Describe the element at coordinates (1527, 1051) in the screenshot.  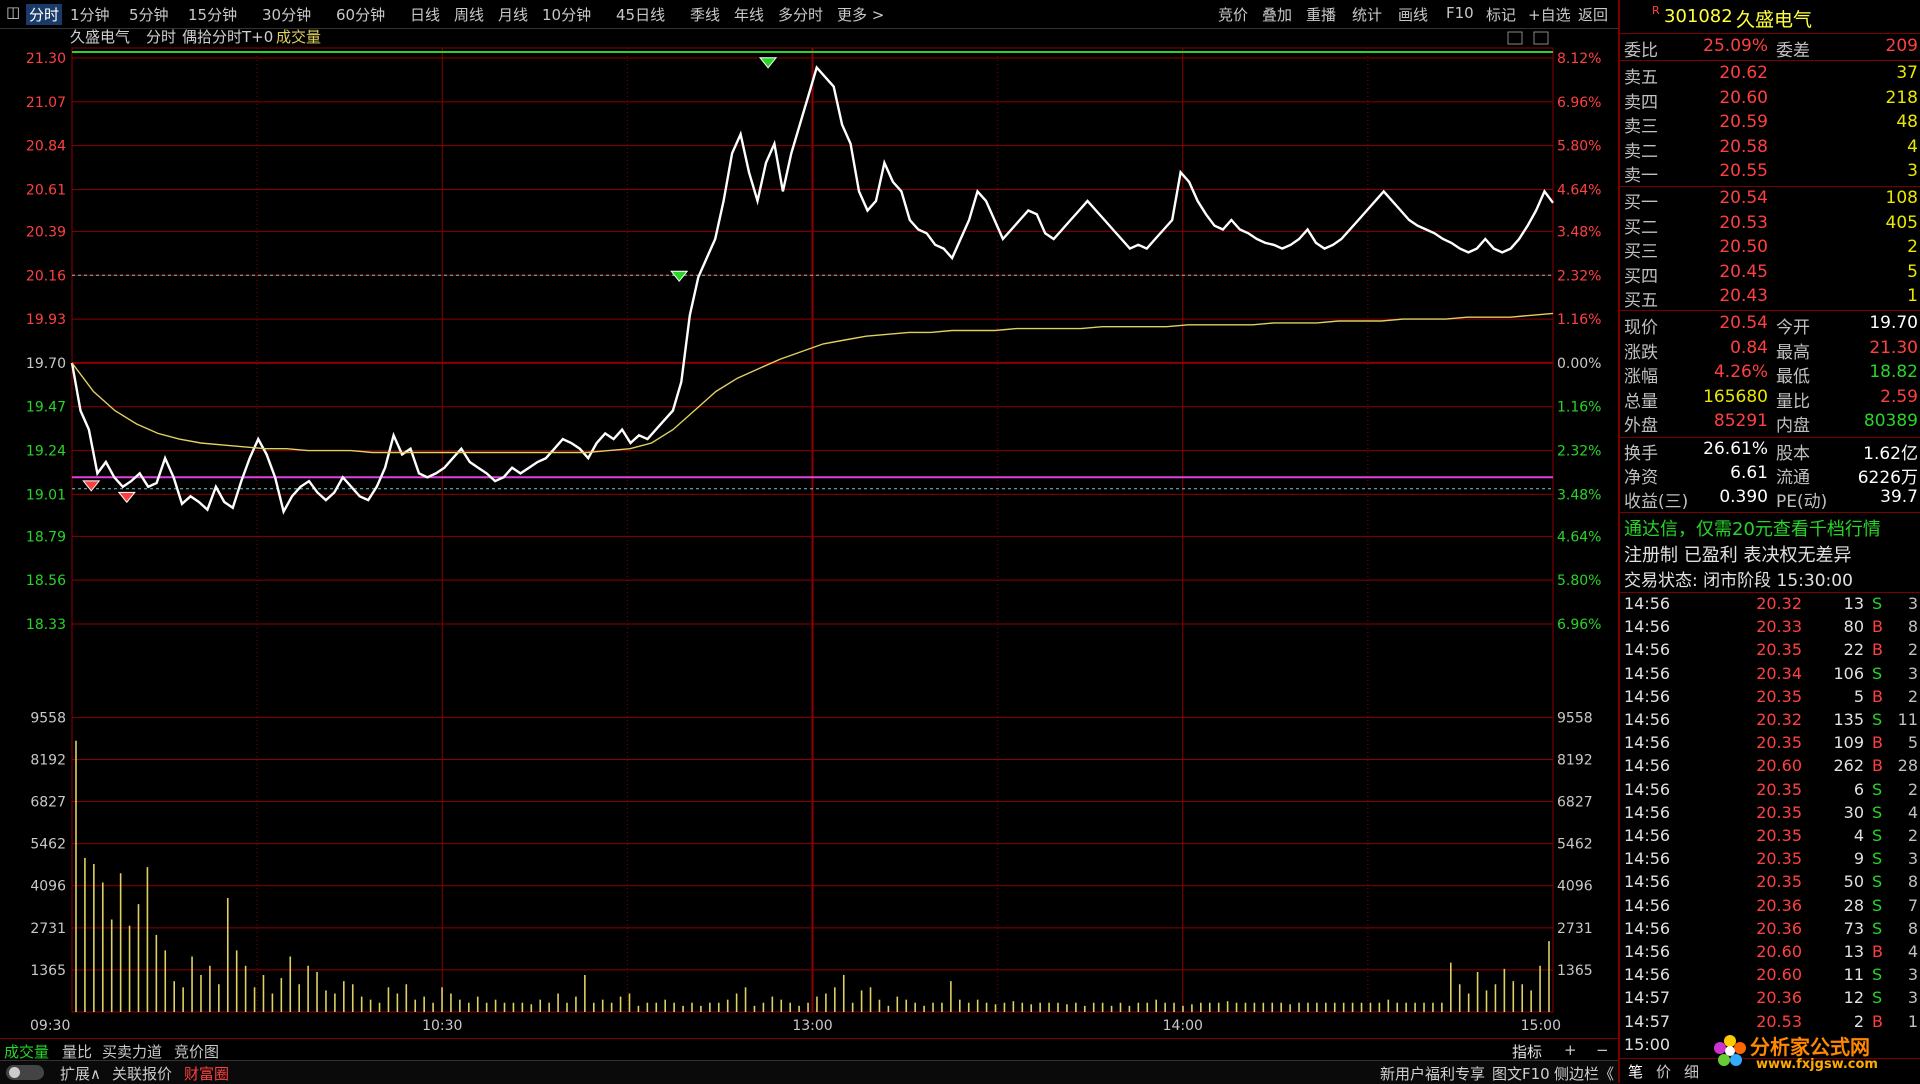
I see `indicator-button: 指标` at that location.